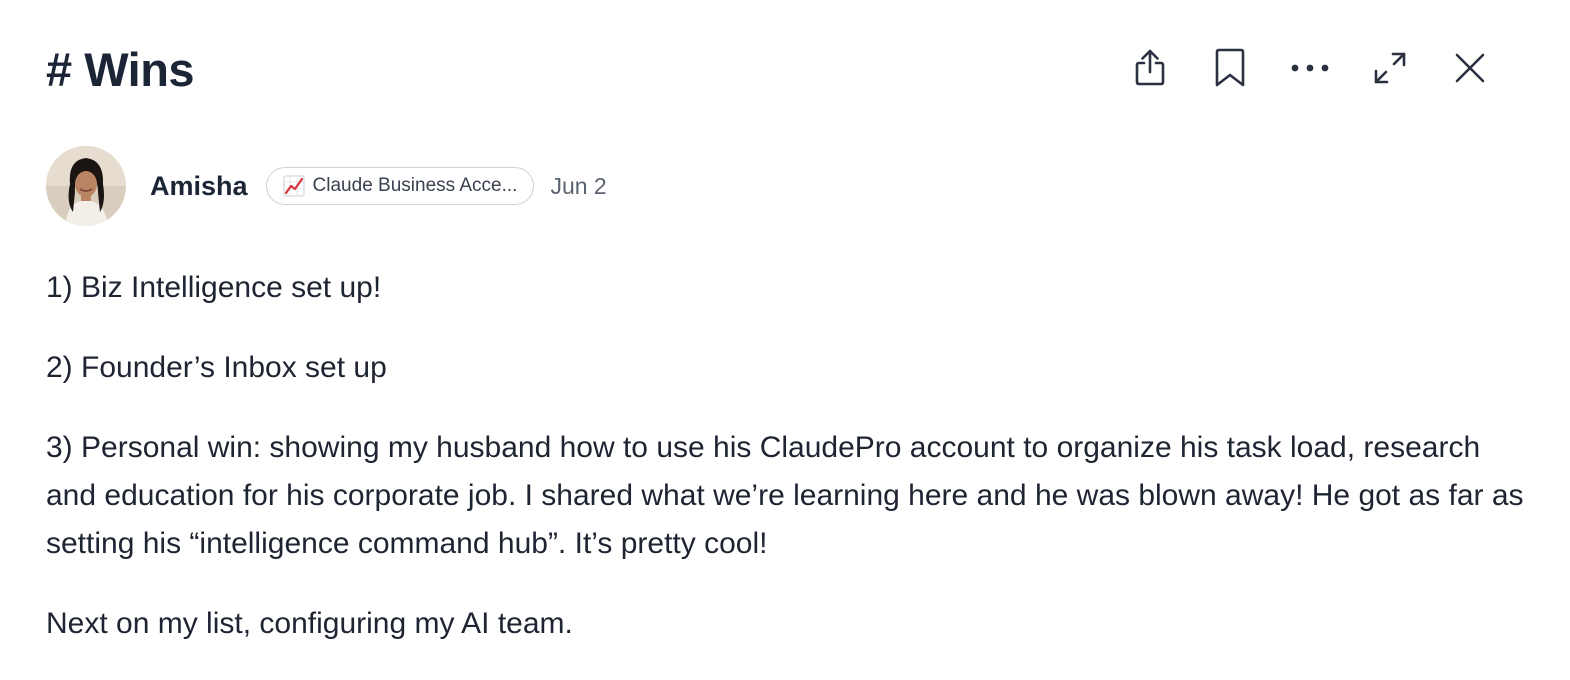 The height and width of the screenshot is (680, 1570). I want to click on more-options-button, so click(1310, 68).